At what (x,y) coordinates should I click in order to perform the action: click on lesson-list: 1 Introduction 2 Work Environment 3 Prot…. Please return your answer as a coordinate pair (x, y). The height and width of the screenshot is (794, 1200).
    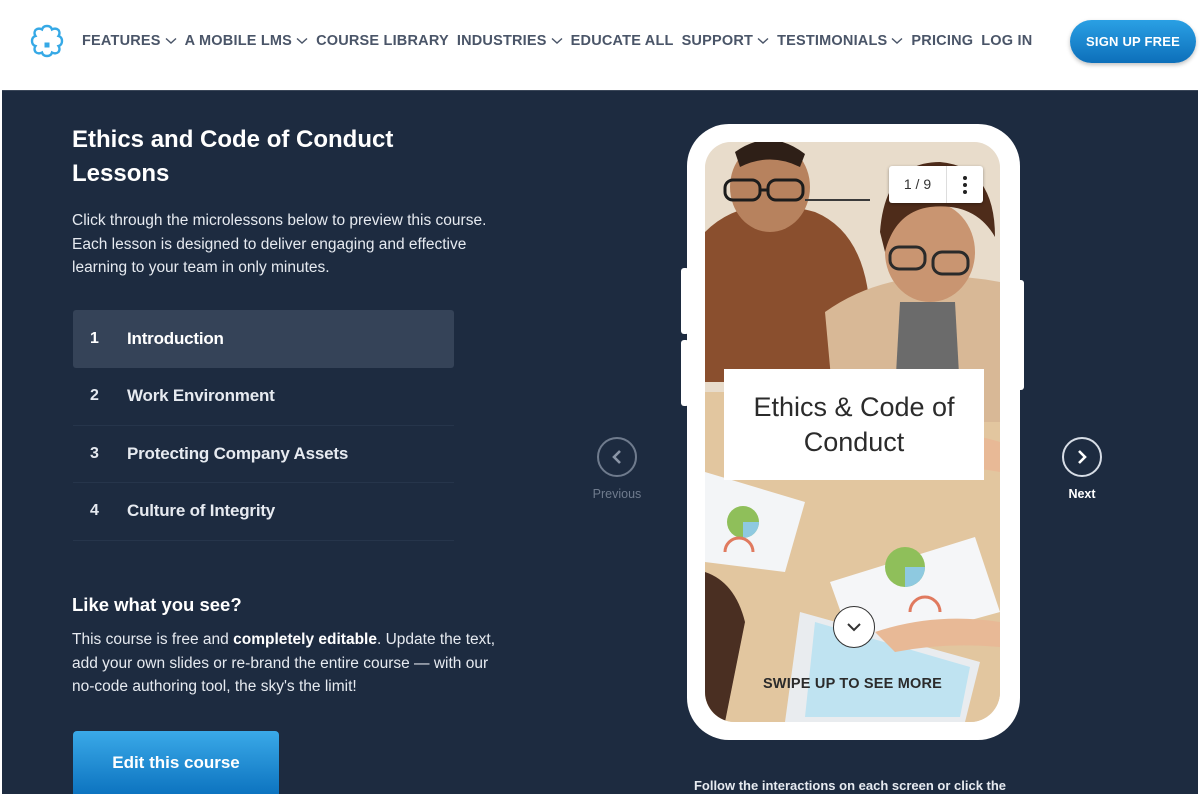
    Looking at the image, I should click on (263, 425).